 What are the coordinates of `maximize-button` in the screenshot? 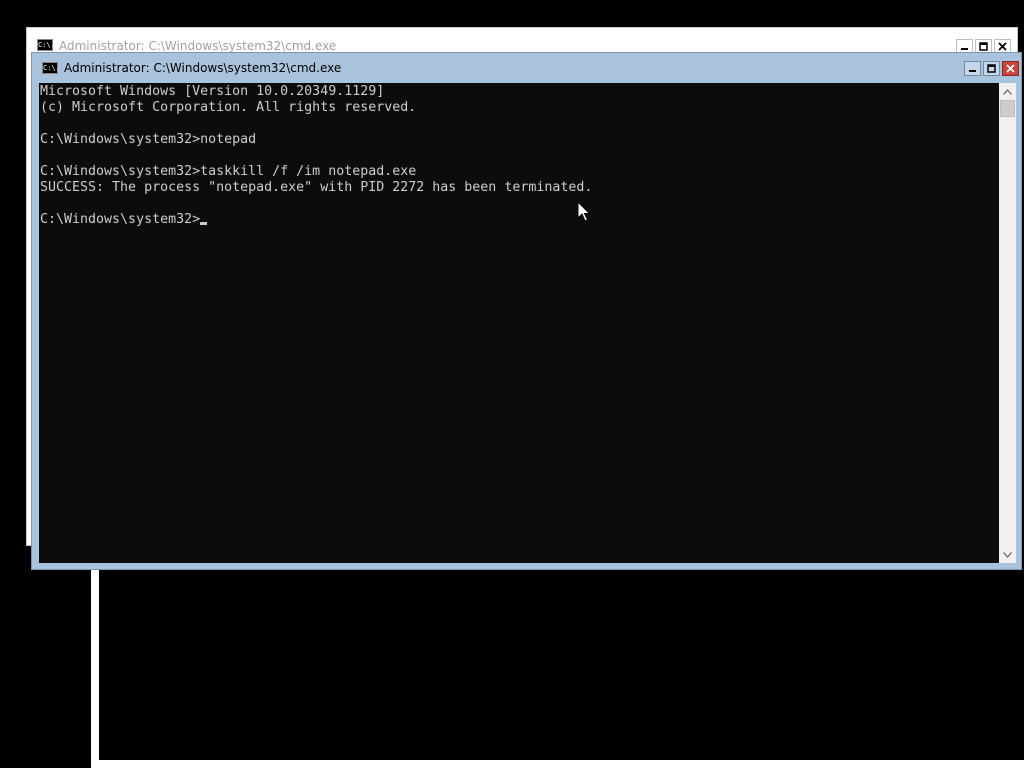 It's located at (991, 68).